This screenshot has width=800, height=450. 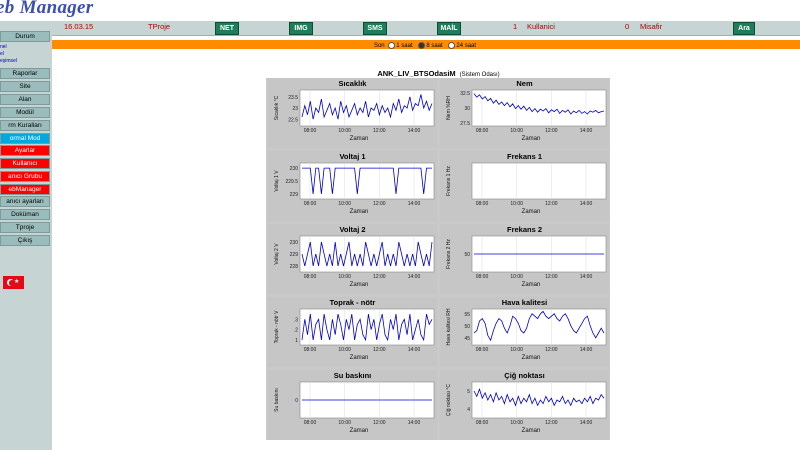 I want to click on chart-svg: 08:00 10:00 12:00 14:00 50 Zaman Frekans 2 Hz, so click(x=526, y=261).